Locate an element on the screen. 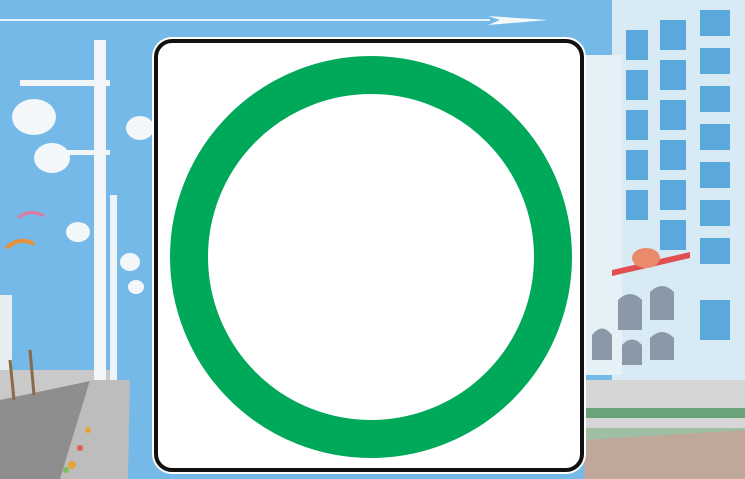 Image resolution: width=745 pixels, height=479 pixels. right-tower-side is located at coordinates (602, 215).